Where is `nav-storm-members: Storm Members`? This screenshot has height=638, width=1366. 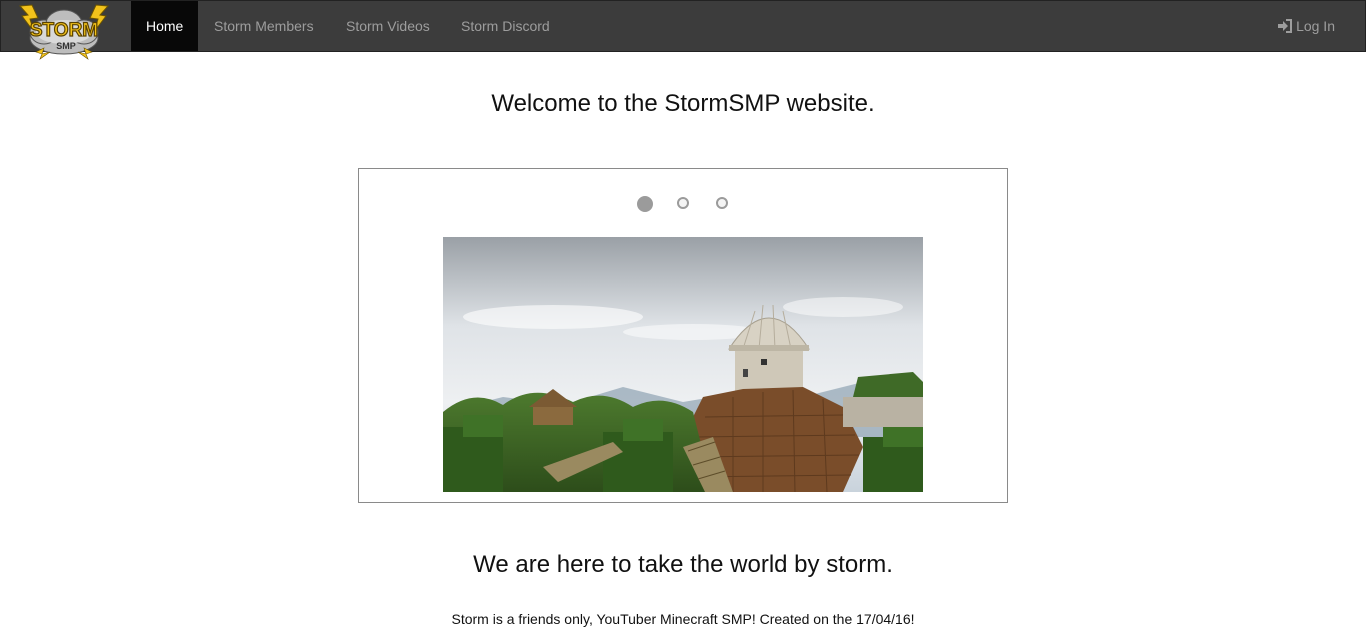 nav-storm-members: Storm Members is located at coordinates (264, 26).